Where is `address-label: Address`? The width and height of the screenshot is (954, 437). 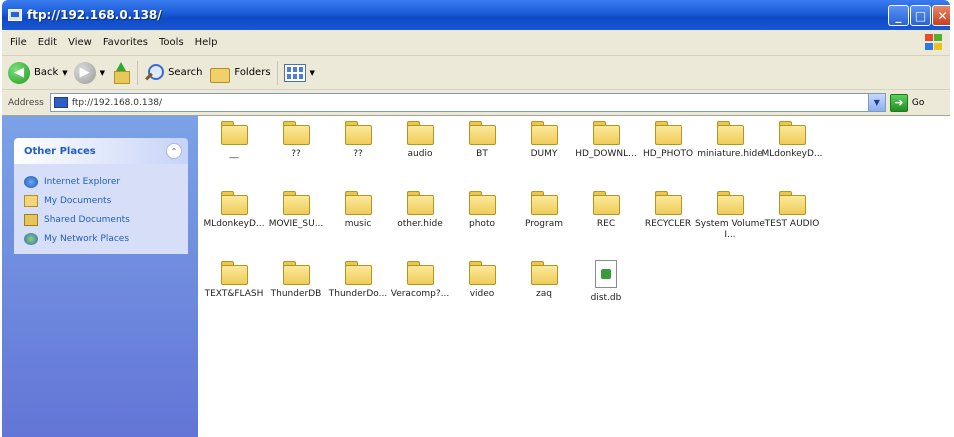
address-label: Address is located at coordinates (26, 102).